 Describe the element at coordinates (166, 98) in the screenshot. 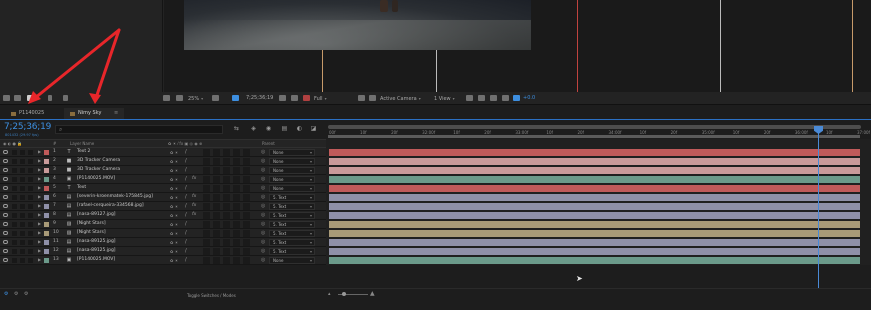

I see `always-preview-icon` at that location.